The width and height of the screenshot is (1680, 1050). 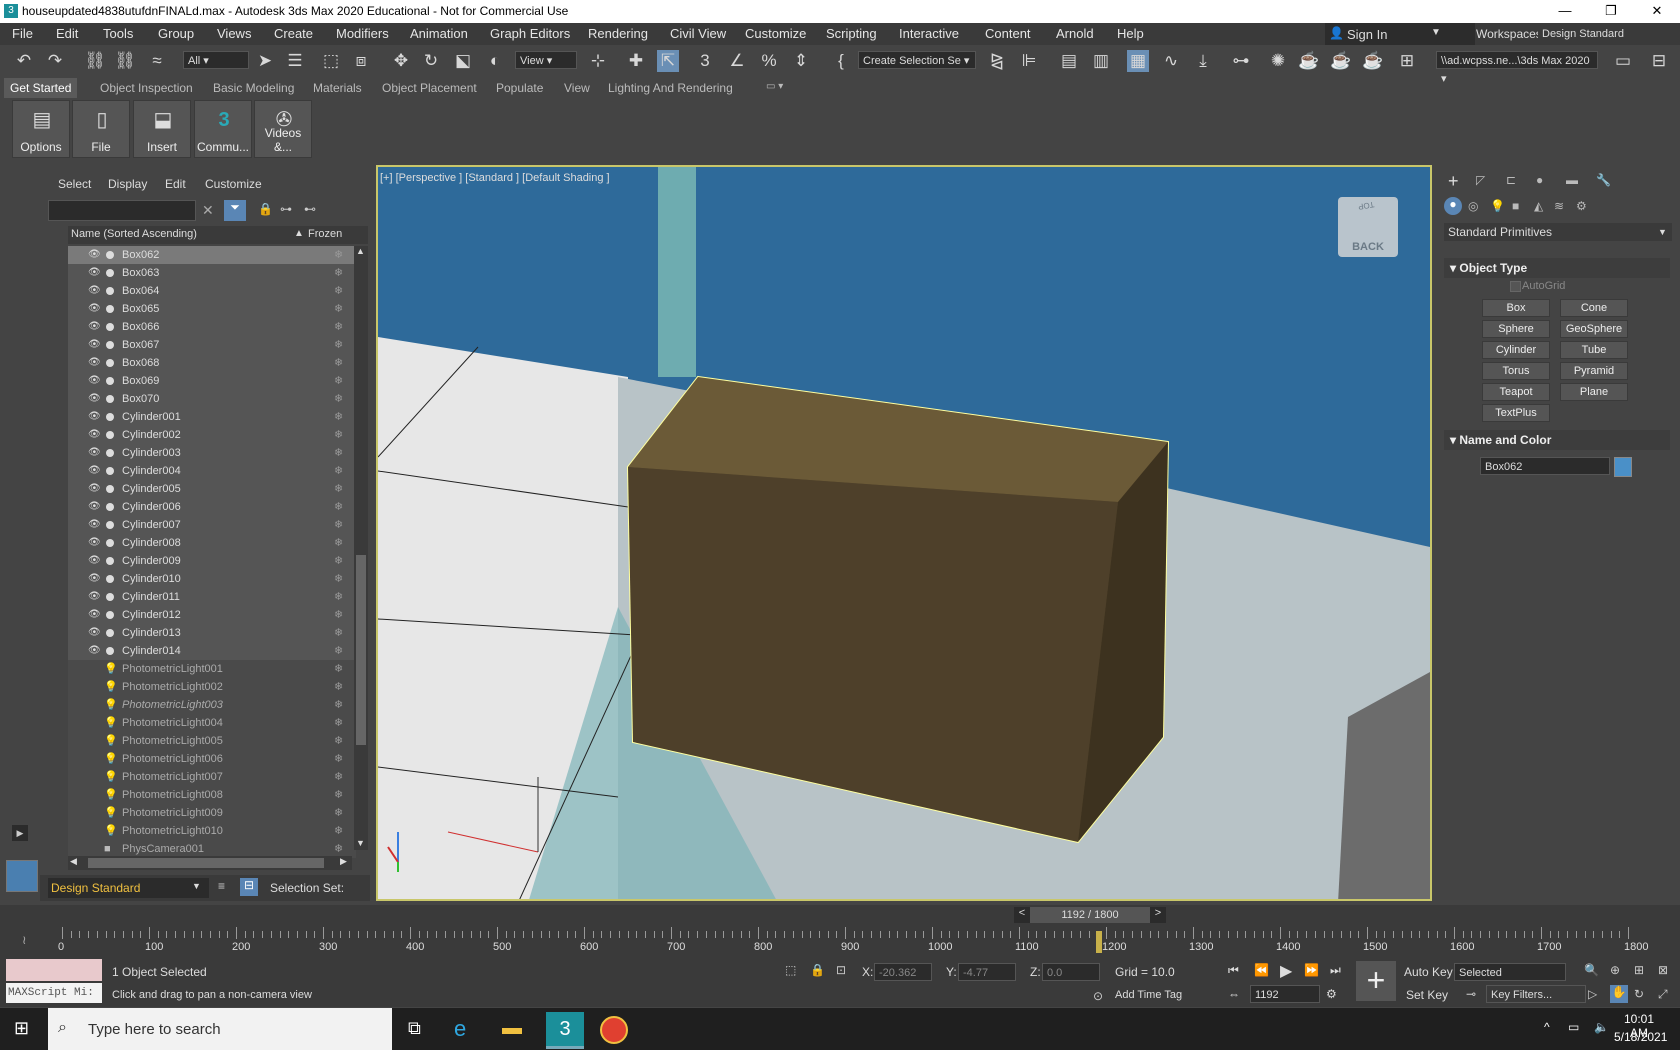 What do you see at coordinates (1234, 994) in the screenshot?
I see `key-mode-toggle-icon: ⇔` at bounding box center [1234, 994].